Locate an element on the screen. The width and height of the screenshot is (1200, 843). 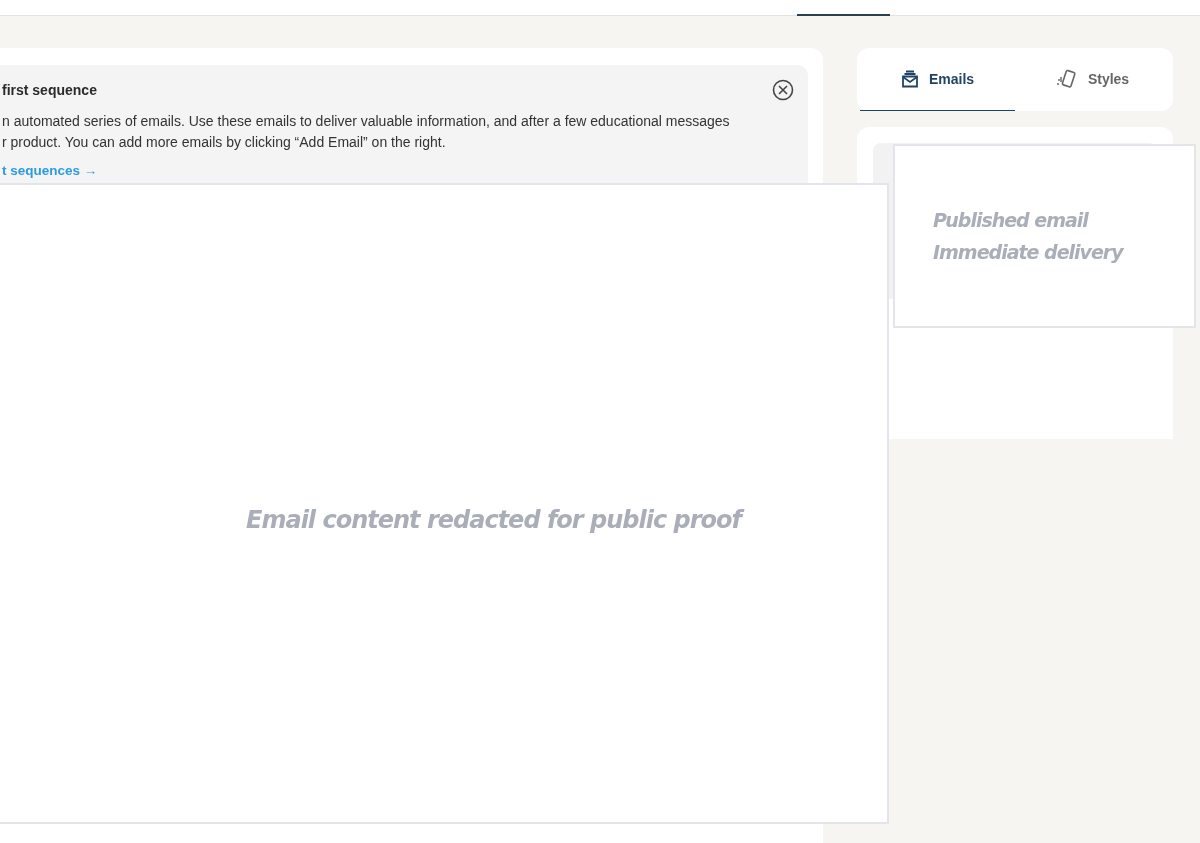
close-button is located at coordinates (783, 90).